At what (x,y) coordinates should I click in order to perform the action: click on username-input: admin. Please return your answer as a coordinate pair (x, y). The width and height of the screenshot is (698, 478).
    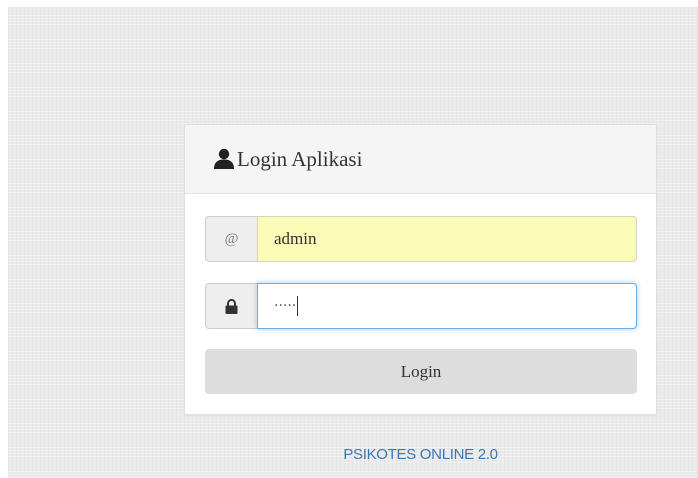
    Looking at the image, I should click on (447, 239).